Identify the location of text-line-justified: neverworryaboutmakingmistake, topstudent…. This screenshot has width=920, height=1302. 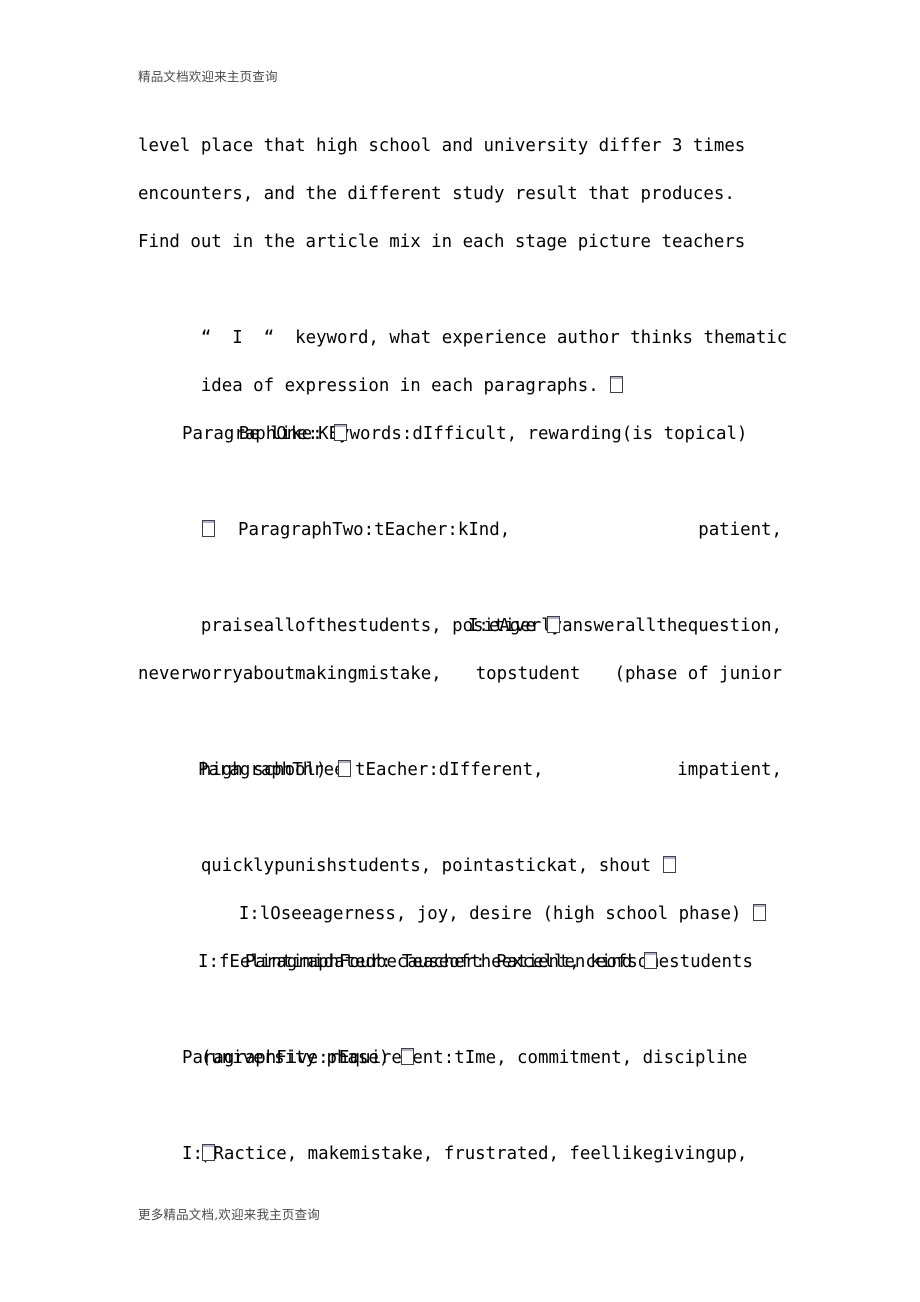
(460, 674).